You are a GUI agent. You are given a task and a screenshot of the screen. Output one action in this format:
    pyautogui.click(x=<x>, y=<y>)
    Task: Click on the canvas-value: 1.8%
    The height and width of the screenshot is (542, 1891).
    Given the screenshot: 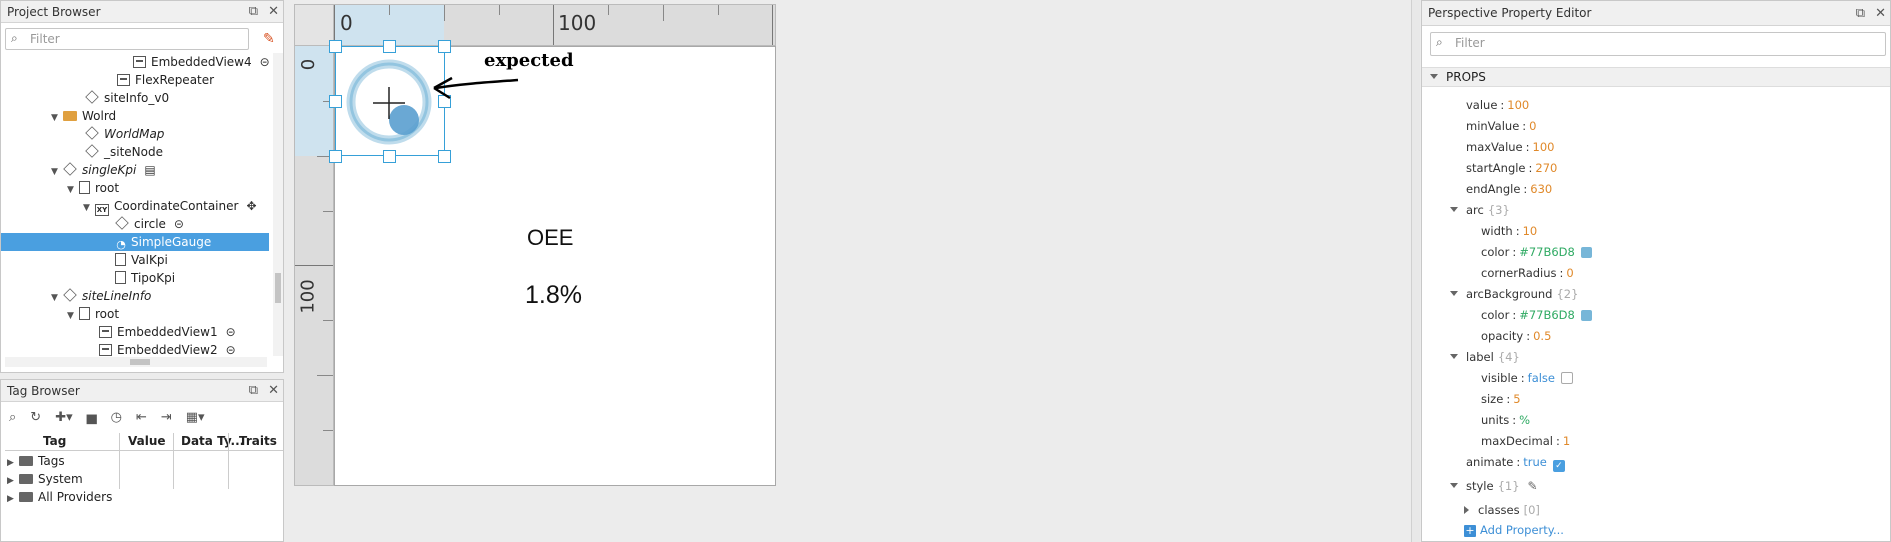 What is the action you would take?
    pyautogui.click(x=553, y=295)
    